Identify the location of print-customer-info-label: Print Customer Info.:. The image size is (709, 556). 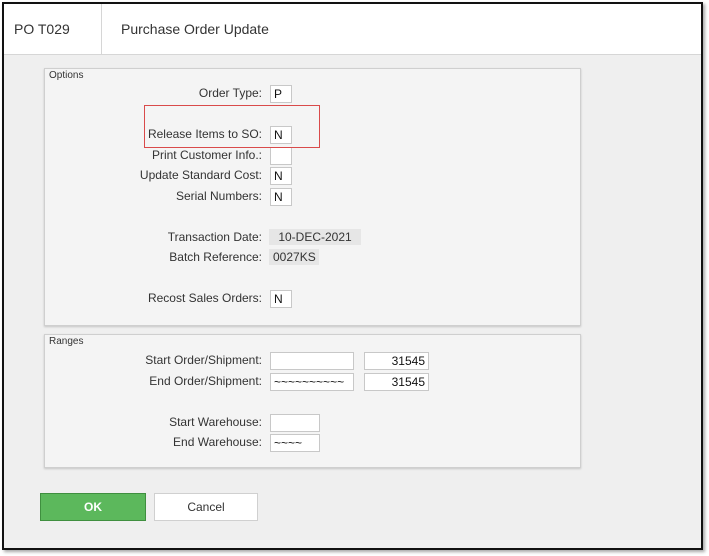
(206, 155).